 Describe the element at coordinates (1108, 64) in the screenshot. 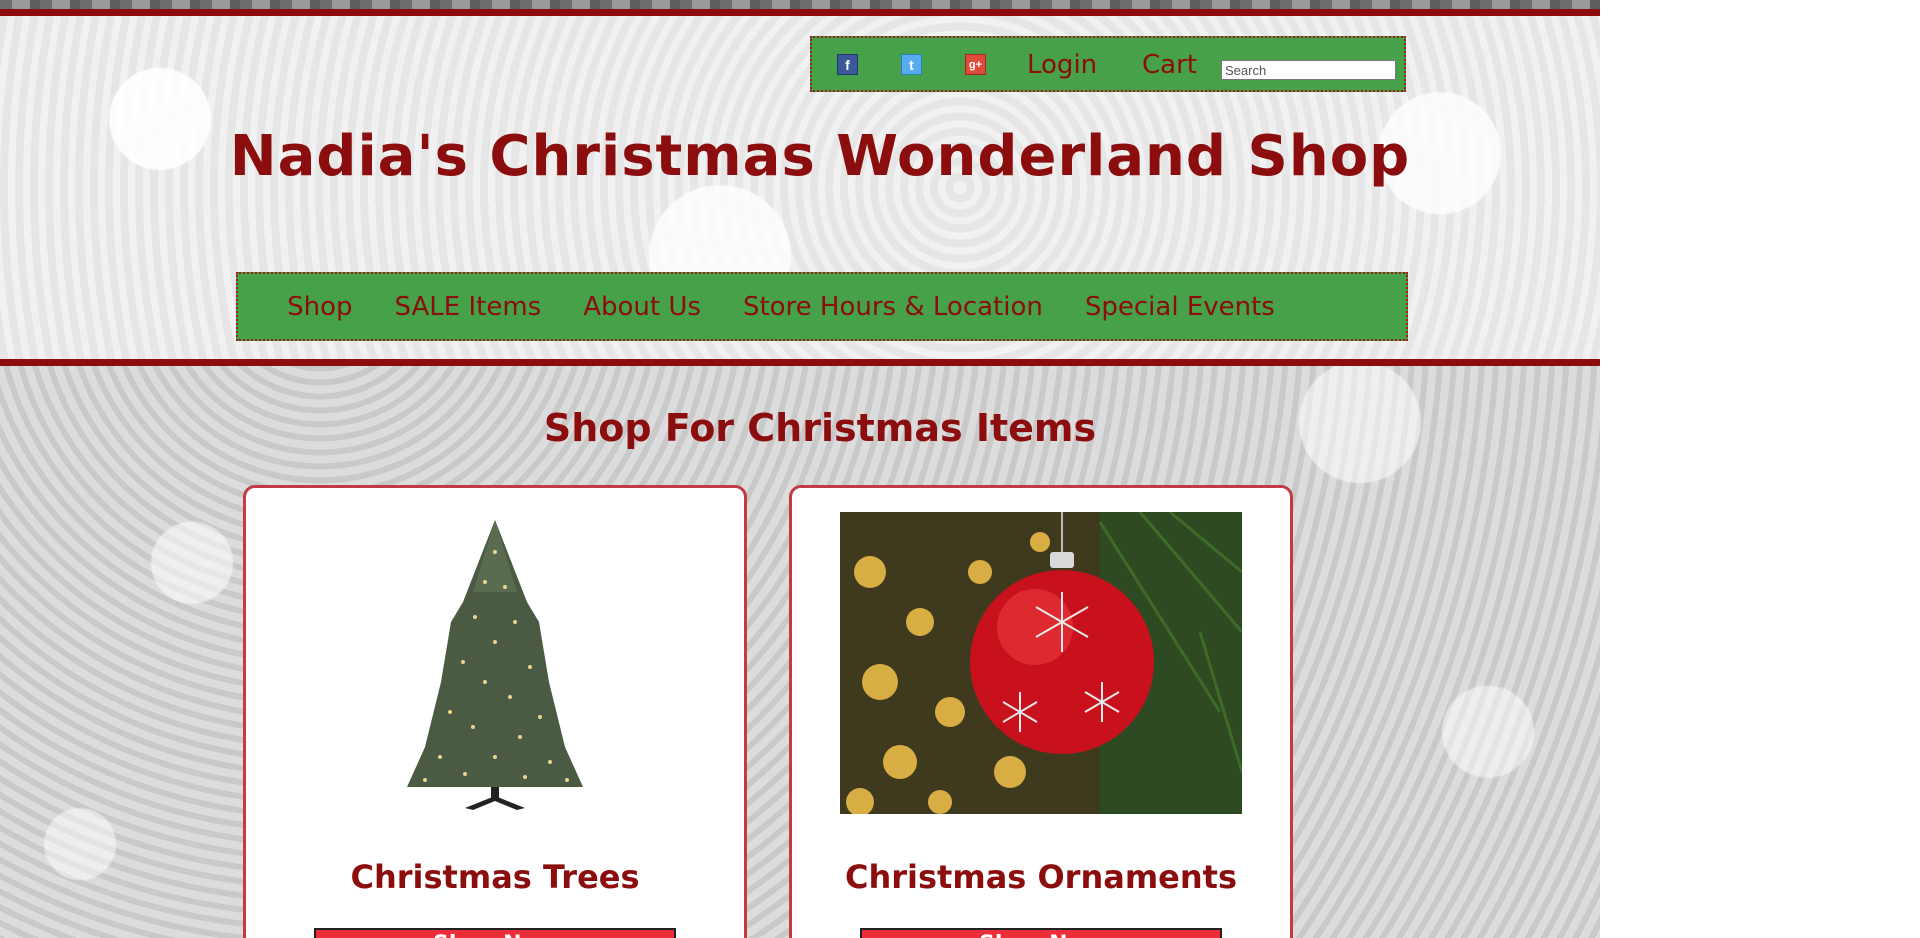

I see `utility-bar: f t g+ Login Cart` at that location.